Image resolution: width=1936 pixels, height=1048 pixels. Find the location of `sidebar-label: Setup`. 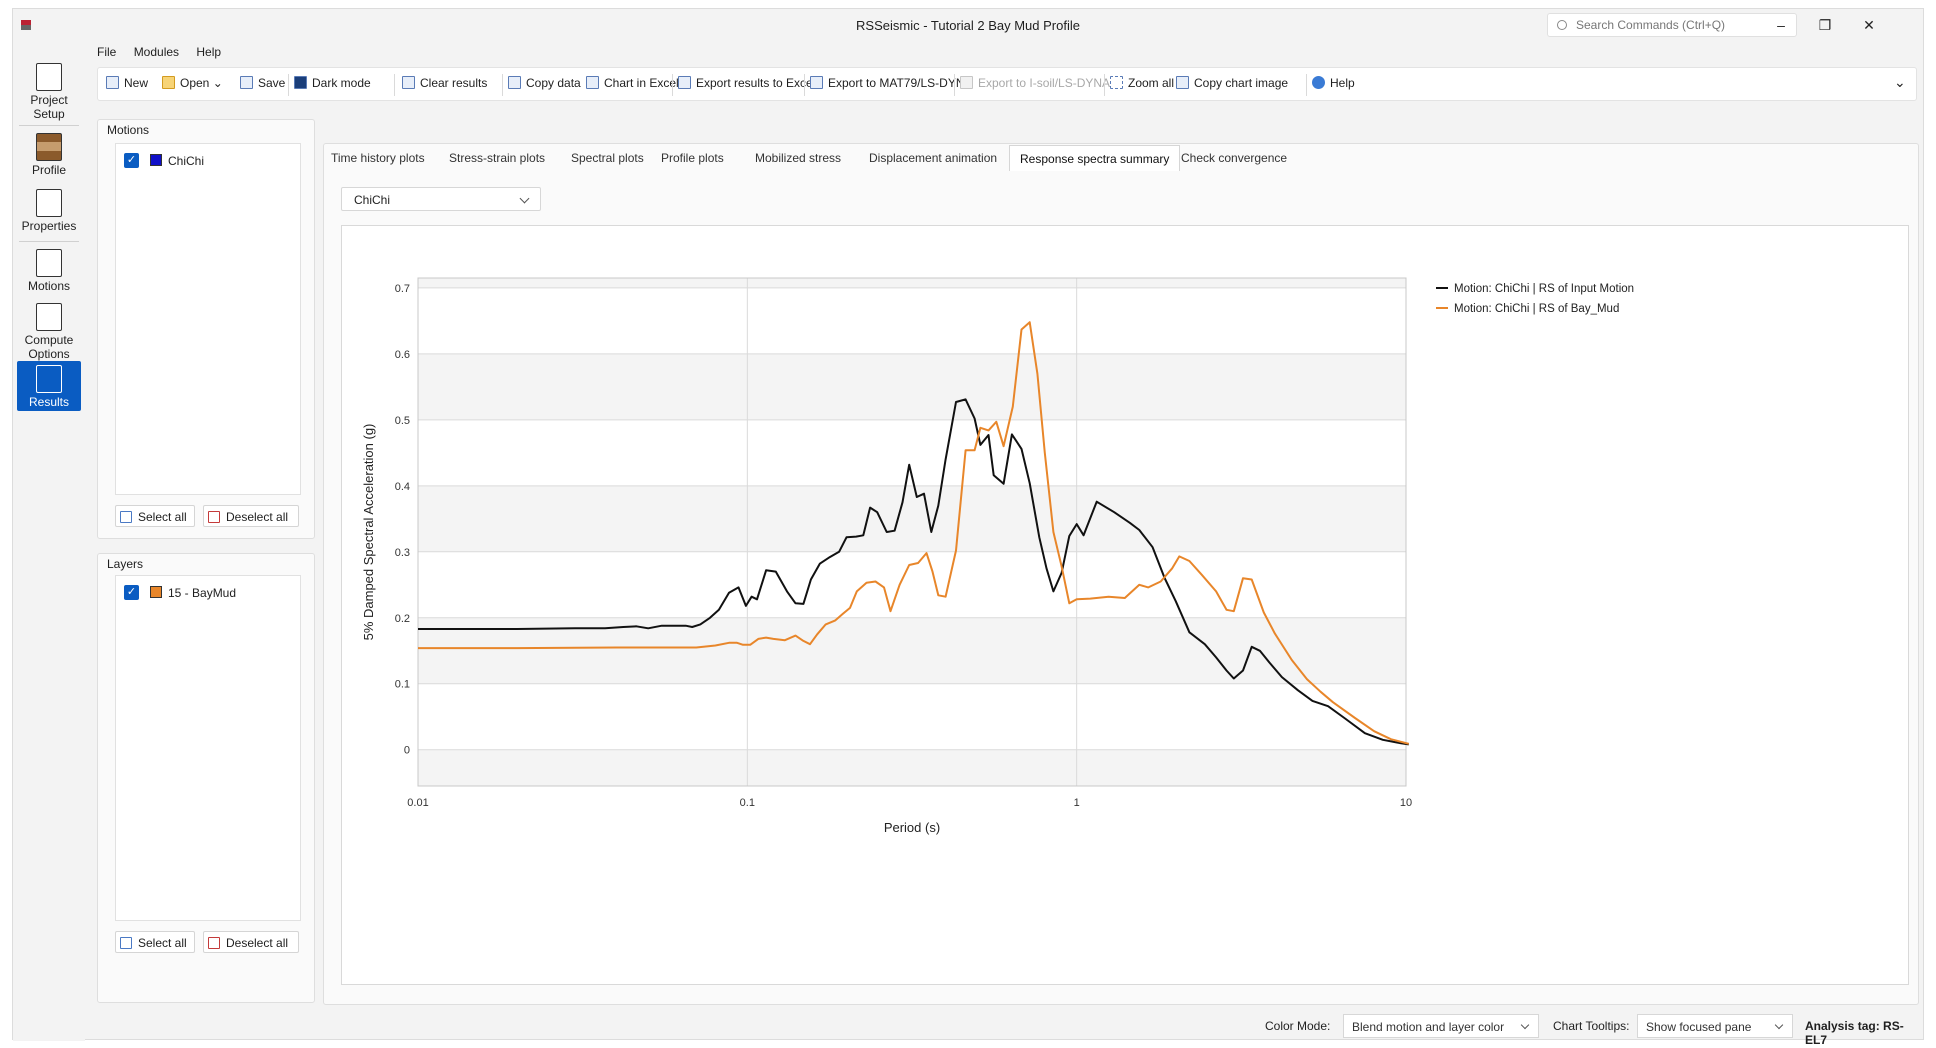

sidebar-label: Setup is located at coordinates (49, 114).